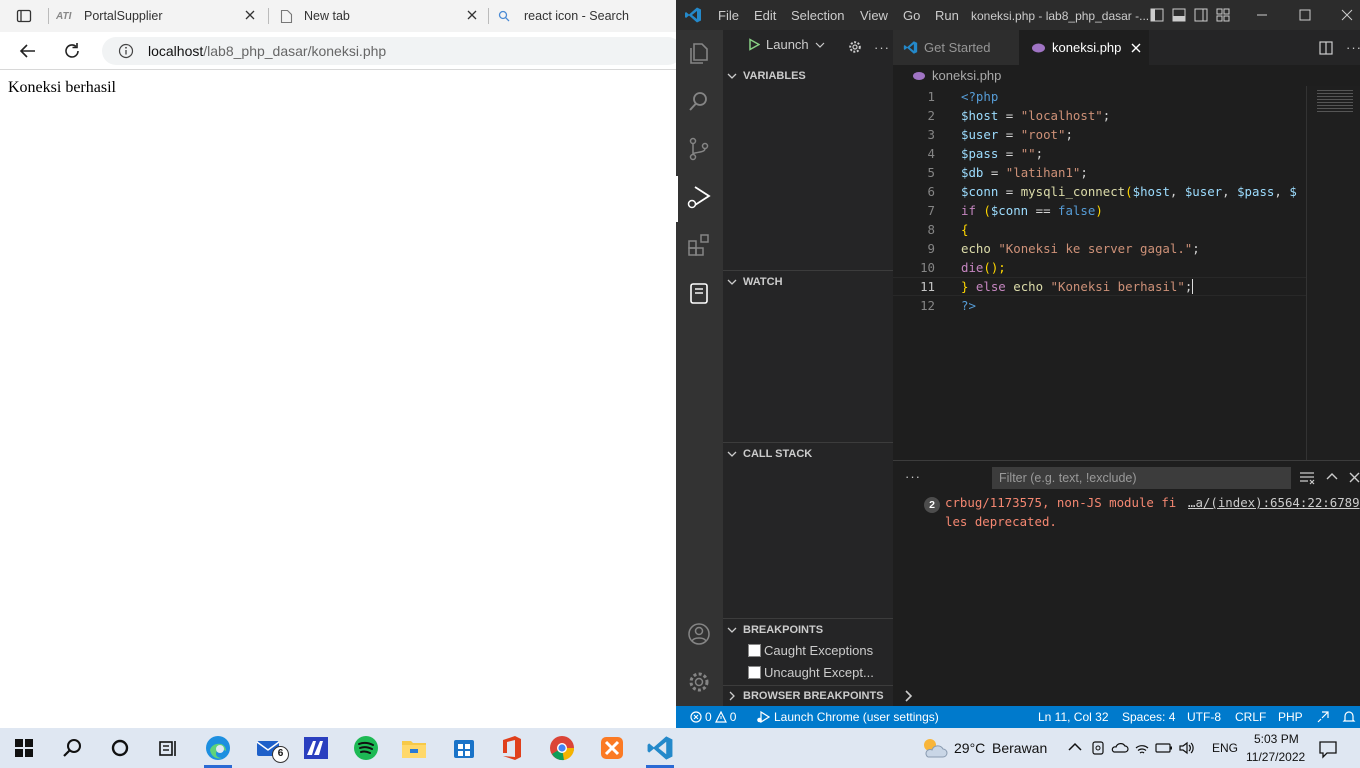 This screenshot has width=1360, height=768. I want to click on weather-temp: 29°C, so click(969, 748).